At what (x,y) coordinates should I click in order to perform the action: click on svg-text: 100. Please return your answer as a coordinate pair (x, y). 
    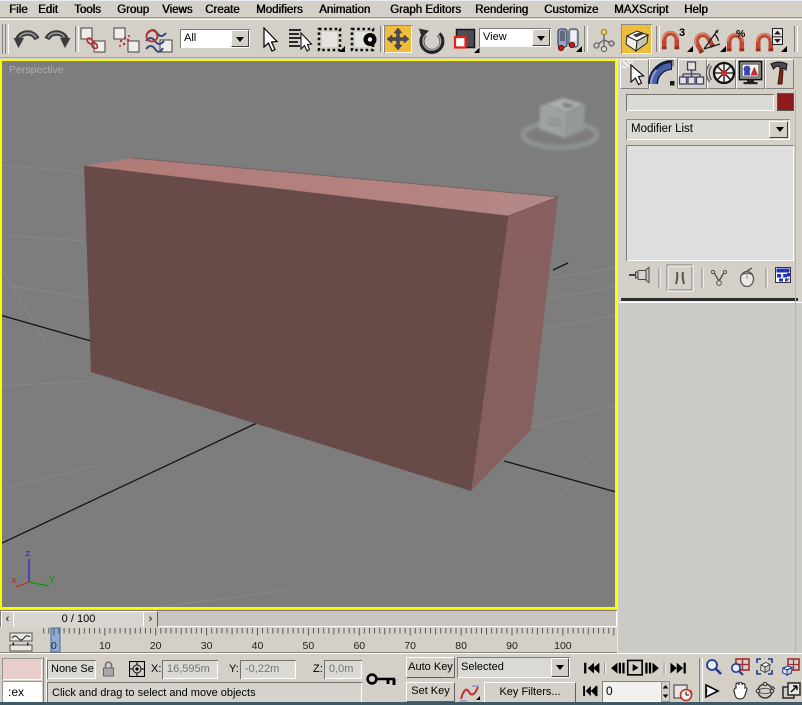
    Looking at the image, I should click on (563, 646).